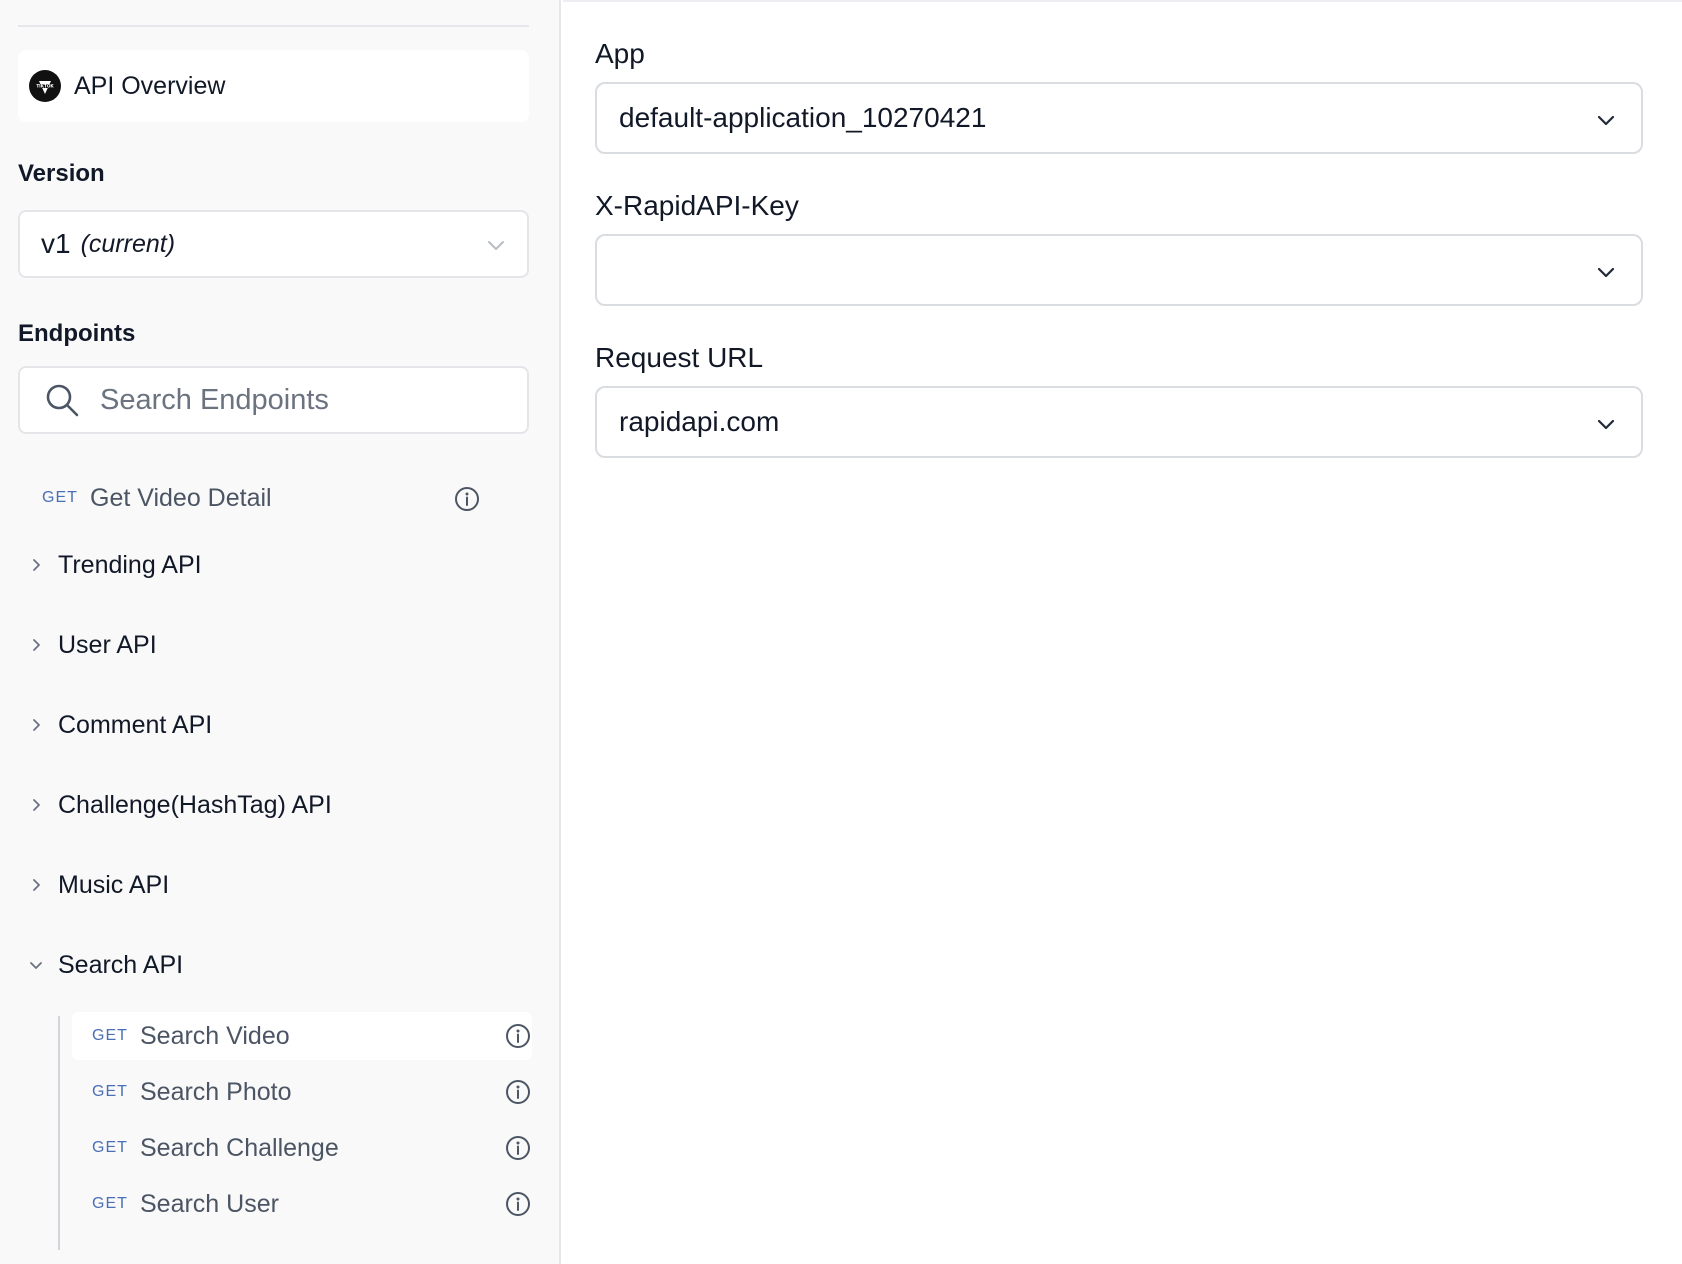 The image size is (1682, 1264). I want to click on search-icon, so click(62, 400).